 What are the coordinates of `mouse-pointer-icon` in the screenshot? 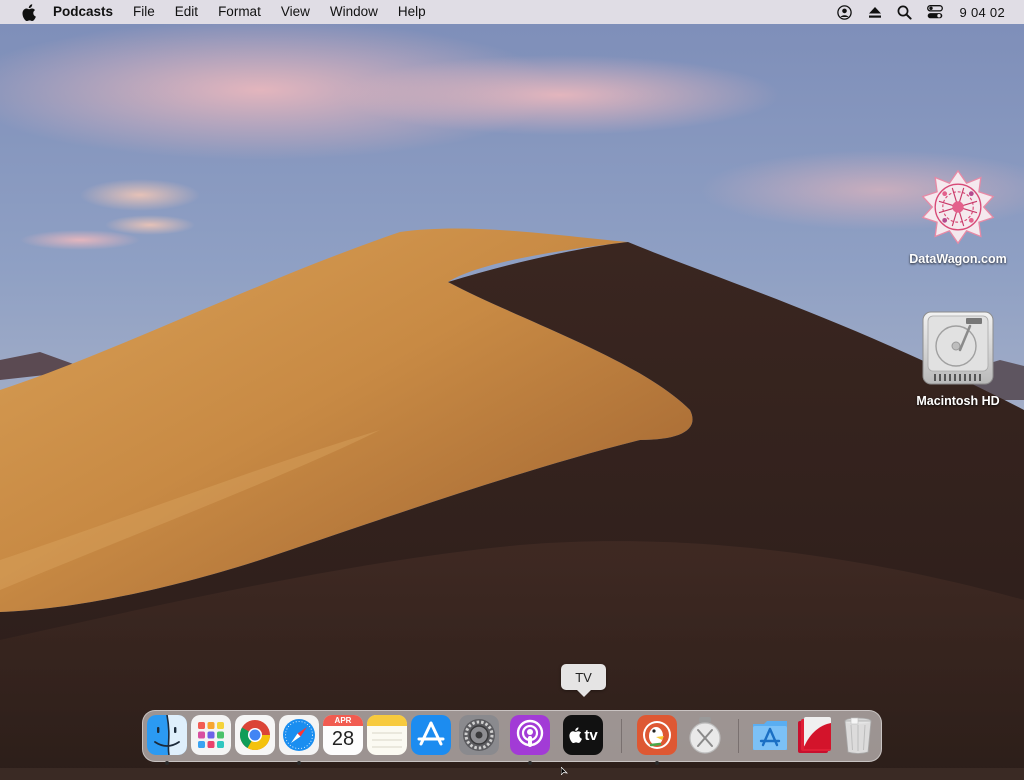 It's located at (564, 769).